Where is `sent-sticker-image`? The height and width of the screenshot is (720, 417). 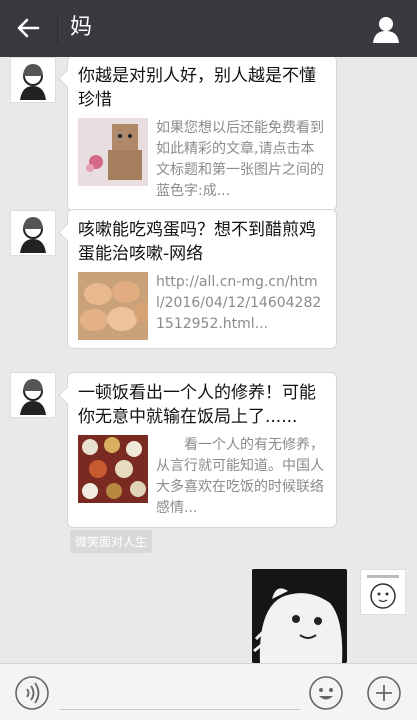 sent-sticker-image is located at coordinates (299, 616).